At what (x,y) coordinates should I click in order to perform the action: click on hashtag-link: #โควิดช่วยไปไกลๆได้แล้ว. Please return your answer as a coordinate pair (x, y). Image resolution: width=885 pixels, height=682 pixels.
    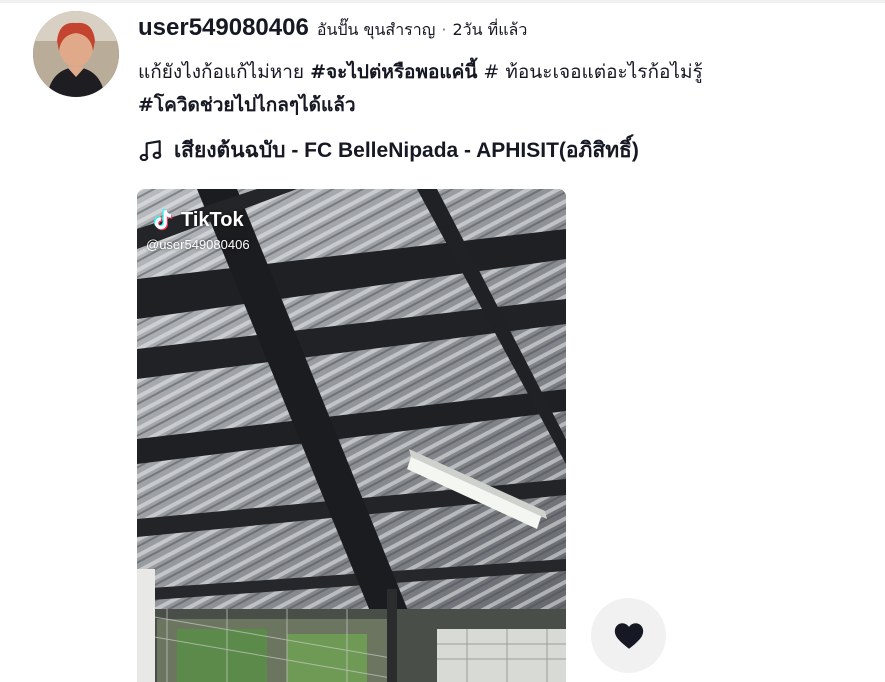
    Looking at the image, I should click on (247, 105).